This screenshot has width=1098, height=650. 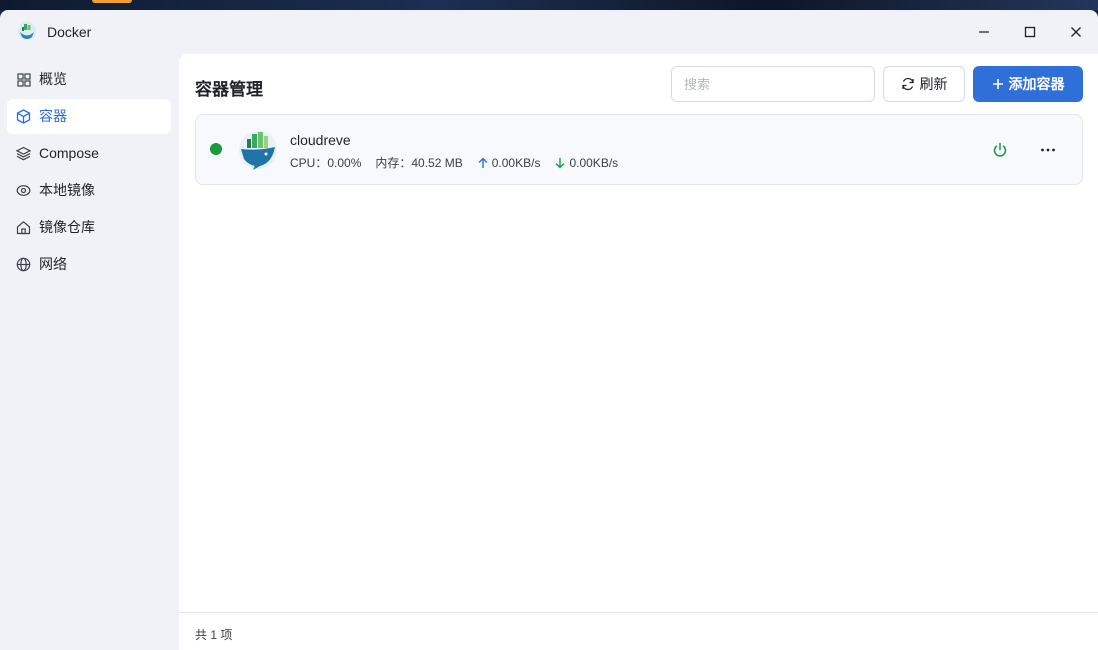 I want to click on sidebar-item-image-registry: 镜像仓库, so click(x=89, y=227).